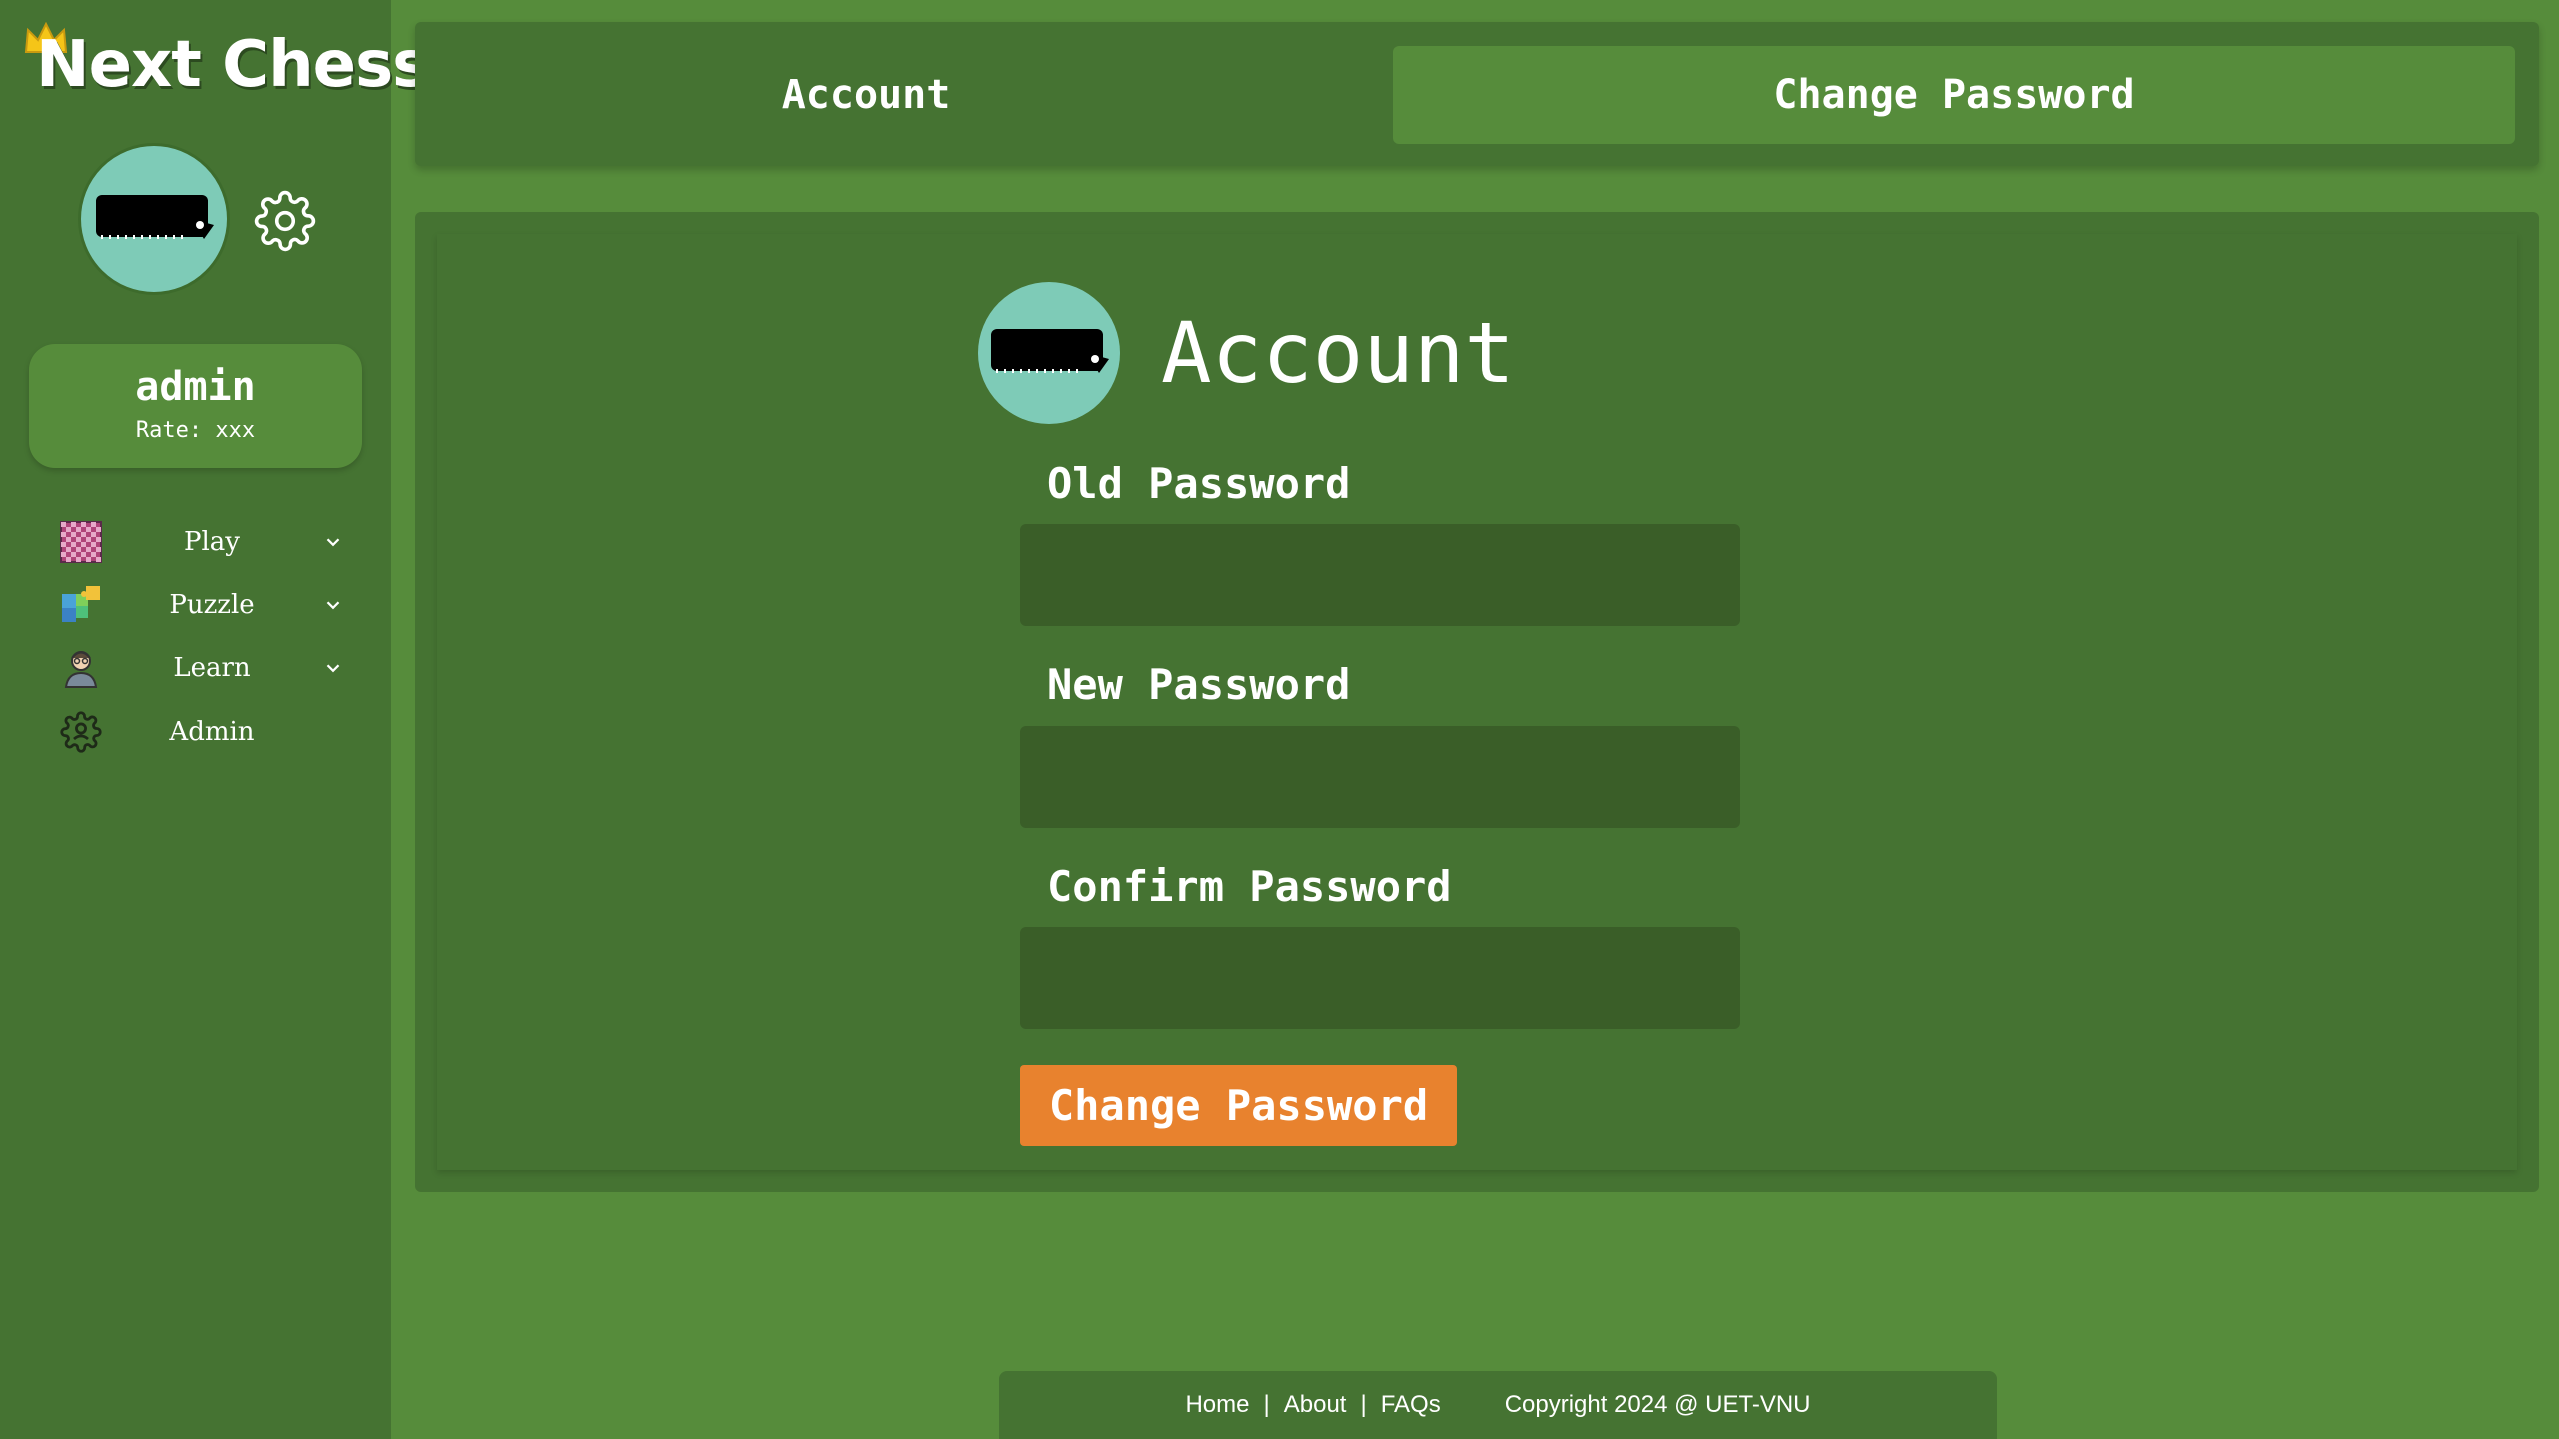 Image resolution: width=2559 pixels, height=1439 pixels. Describe the element at coordinates (233, 65) in the screenshot. I see `logo-text: Next Chess` at that location.